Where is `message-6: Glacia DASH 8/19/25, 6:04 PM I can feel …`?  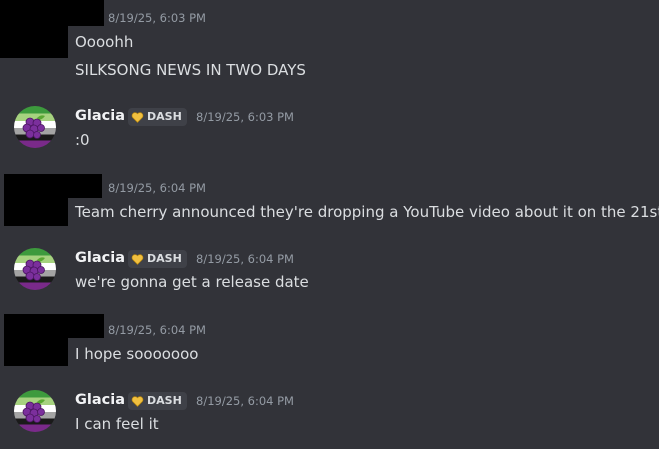 message-6: Glacia DASH 8/19/25, 6:04 PM I can feel … is located at coordinates (329, 414).